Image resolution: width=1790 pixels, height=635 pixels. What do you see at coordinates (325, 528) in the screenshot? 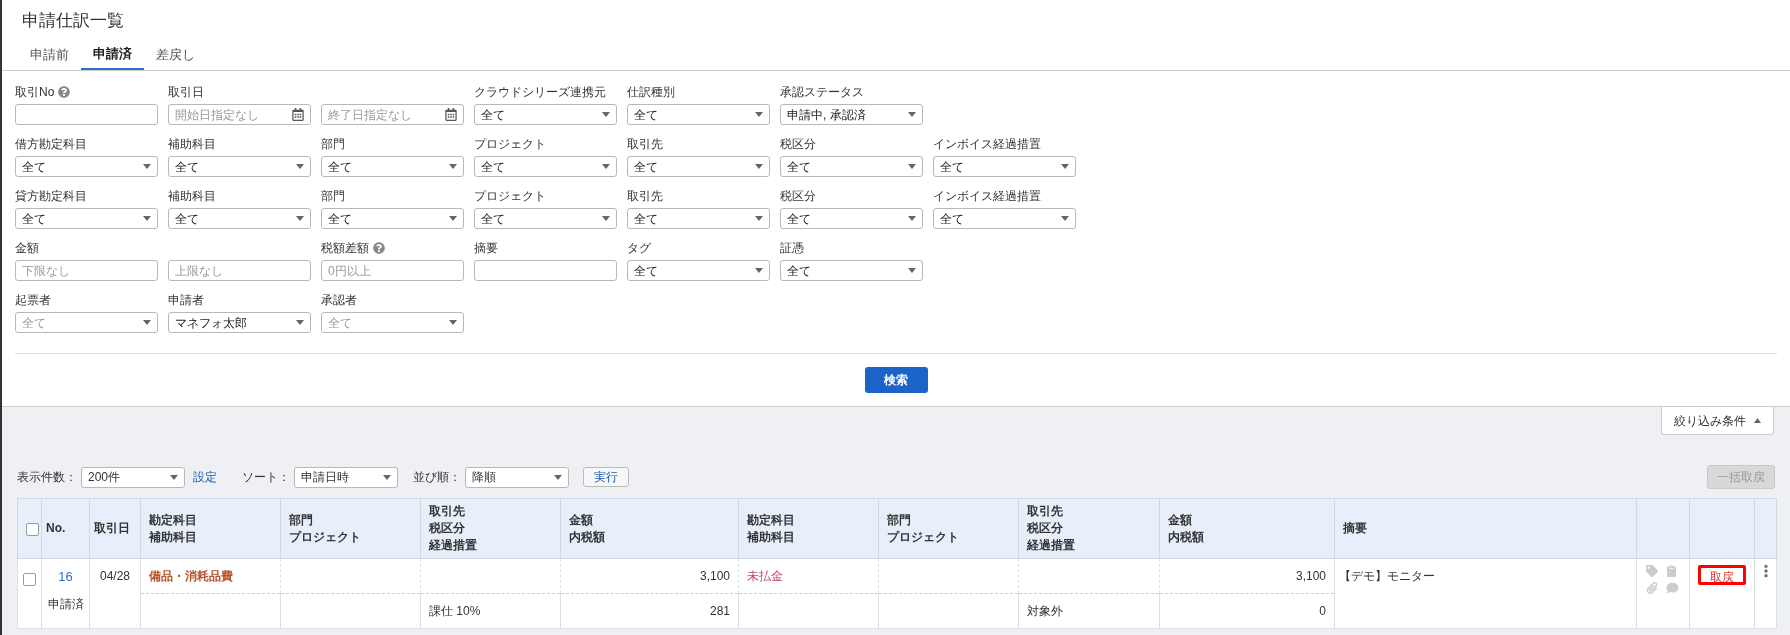
I see `column-header: 部門 プロジェクト` at bounding box center [325, 528].